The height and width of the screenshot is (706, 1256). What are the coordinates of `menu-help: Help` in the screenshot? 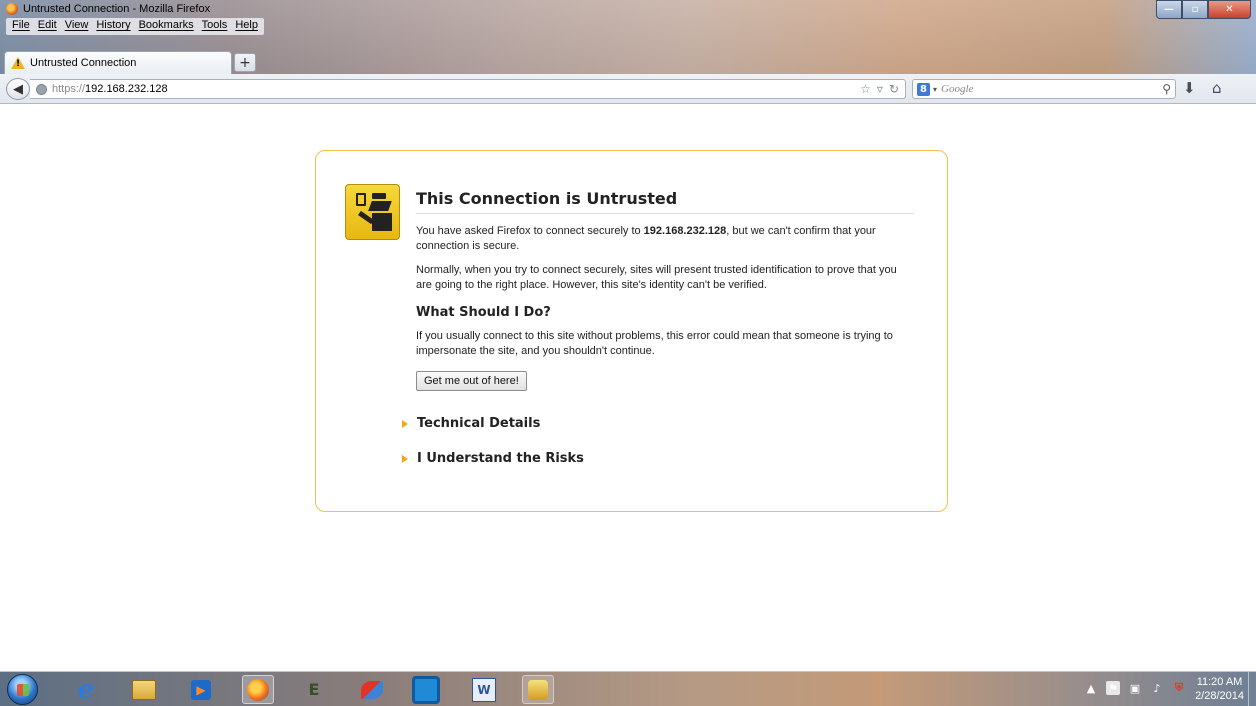 It's located at (246, 26).